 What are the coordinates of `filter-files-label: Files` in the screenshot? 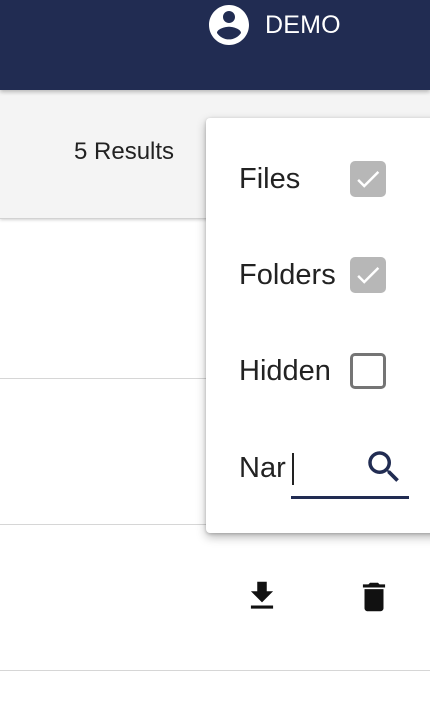 It's located at (270, 179).